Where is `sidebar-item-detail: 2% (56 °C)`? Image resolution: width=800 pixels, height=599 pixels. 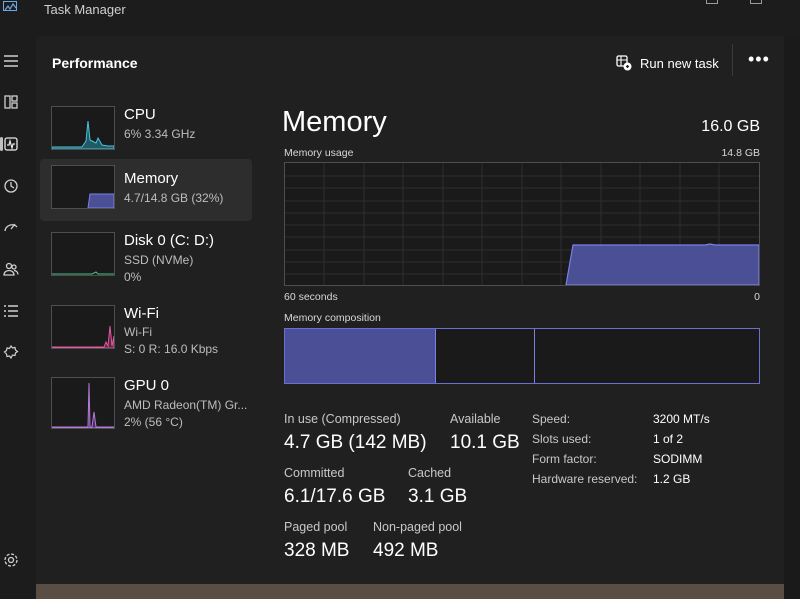 sidebar-item-detail: 2% (56 °C) is located at coordinates (153, 422).